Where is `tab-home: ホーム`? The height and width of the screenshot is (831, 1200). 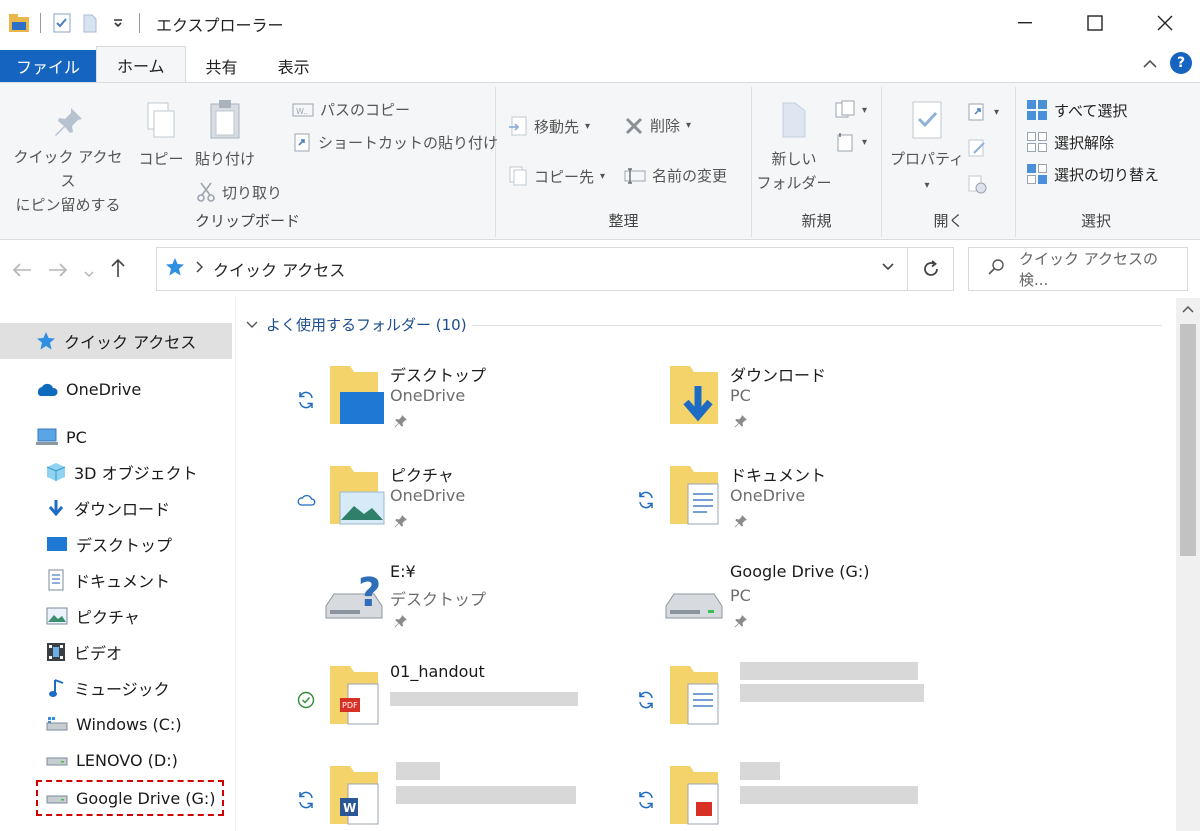 tab-home: ホーム is located at coordinates (141, 64).